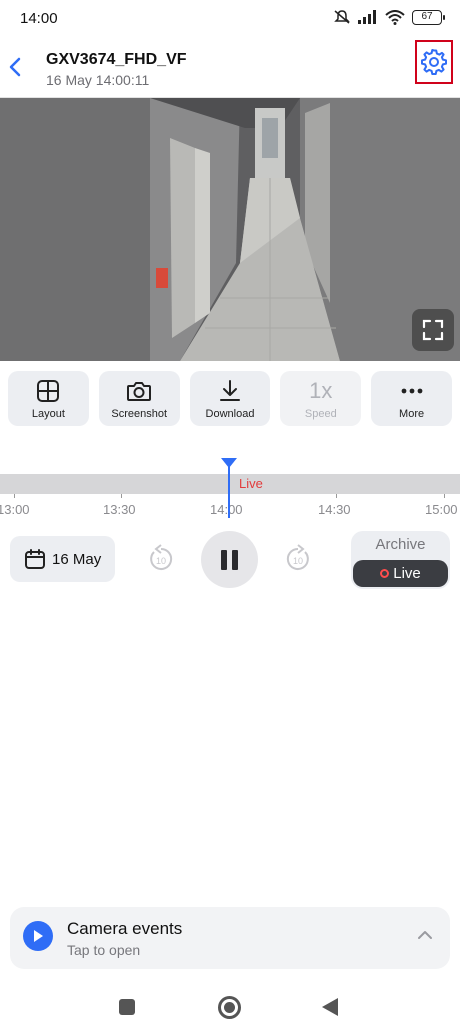 Image resolution: width=460 pixels, height=1031 pixels. Describe the element at coordinates (251, 483) in the screenshot. I see `timeline-live-label: Live` at that location.